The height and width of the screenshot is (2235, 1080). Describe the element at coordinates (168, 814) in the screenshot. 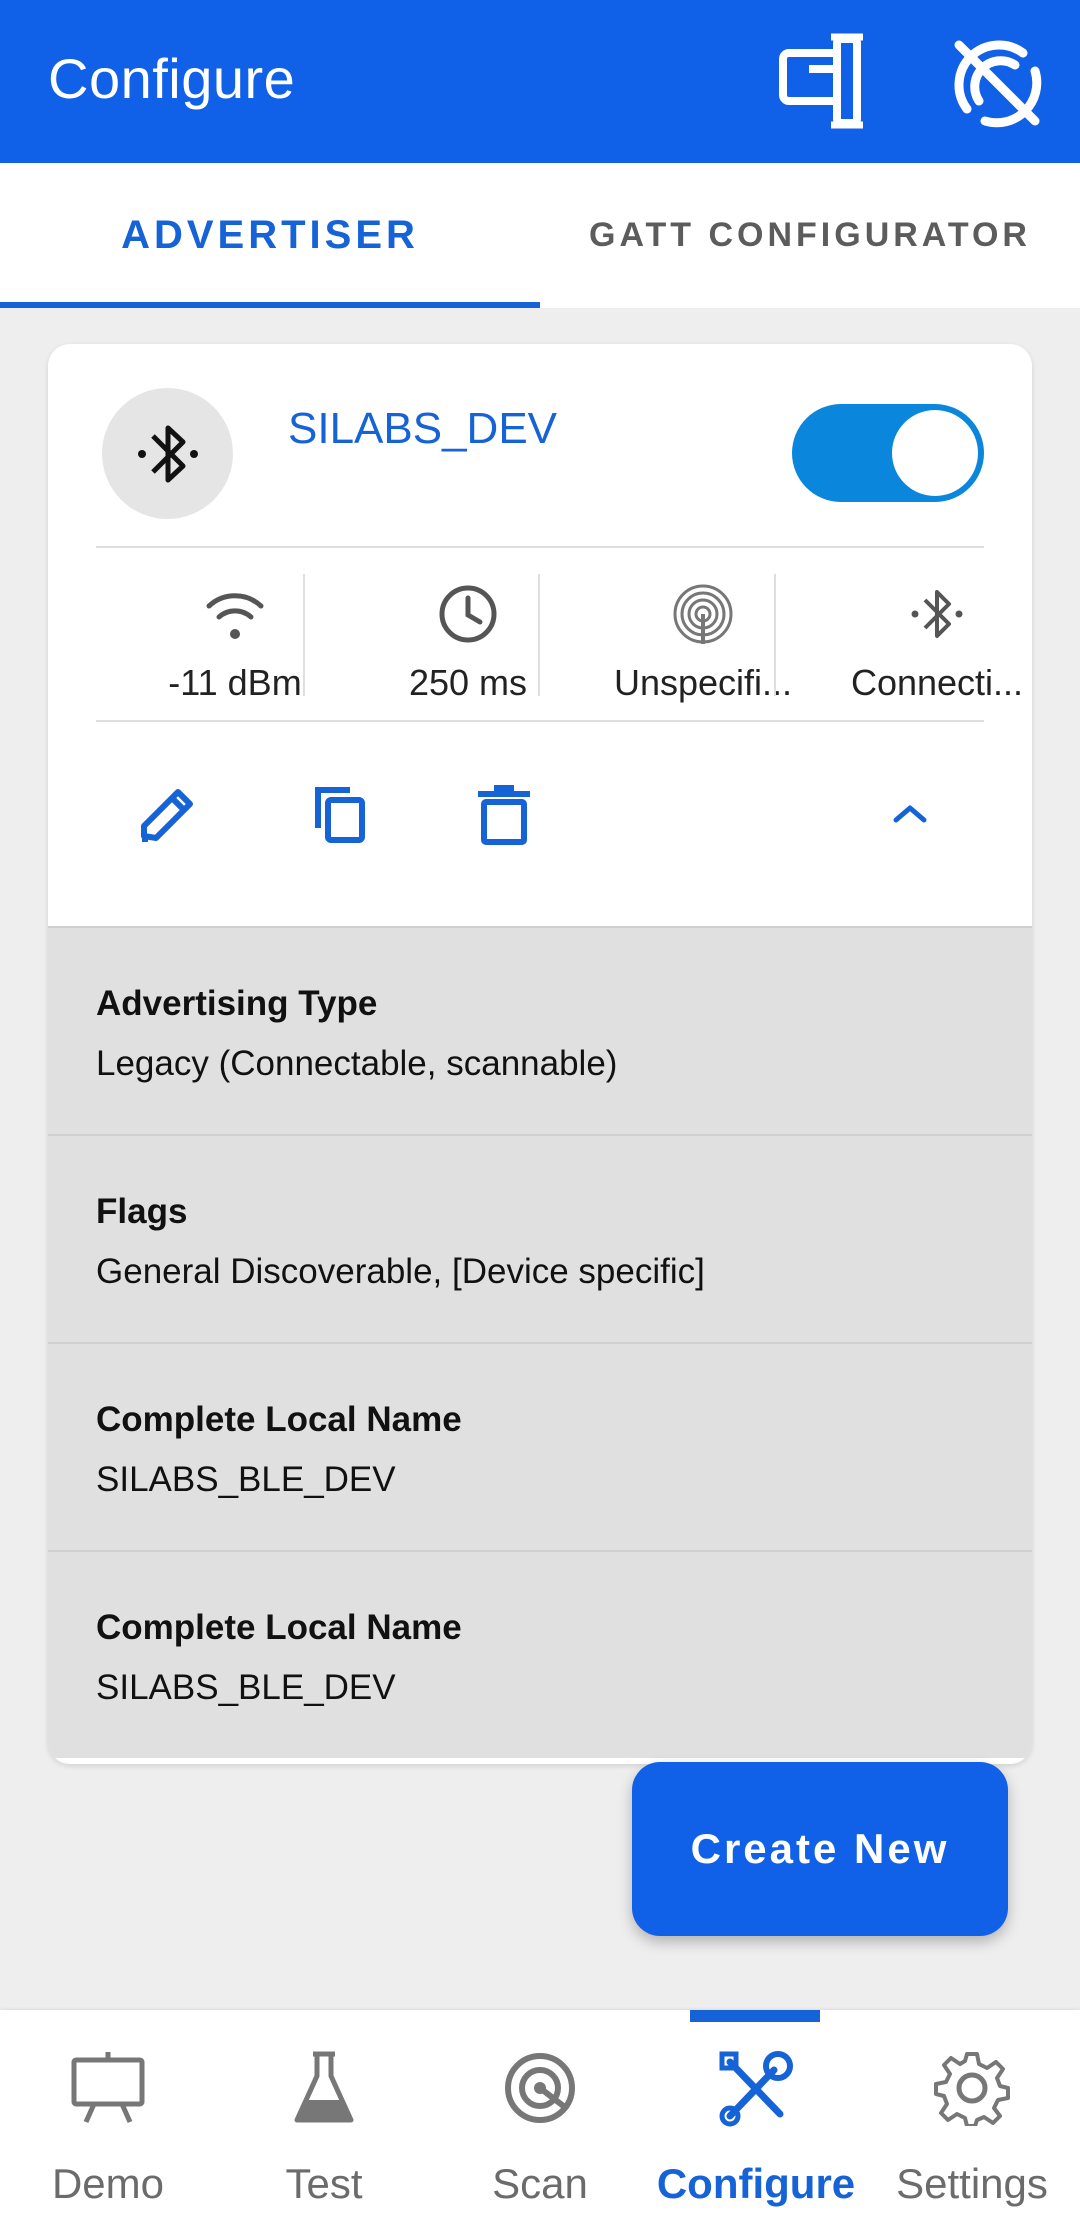

I see `edit-icon` at that location.